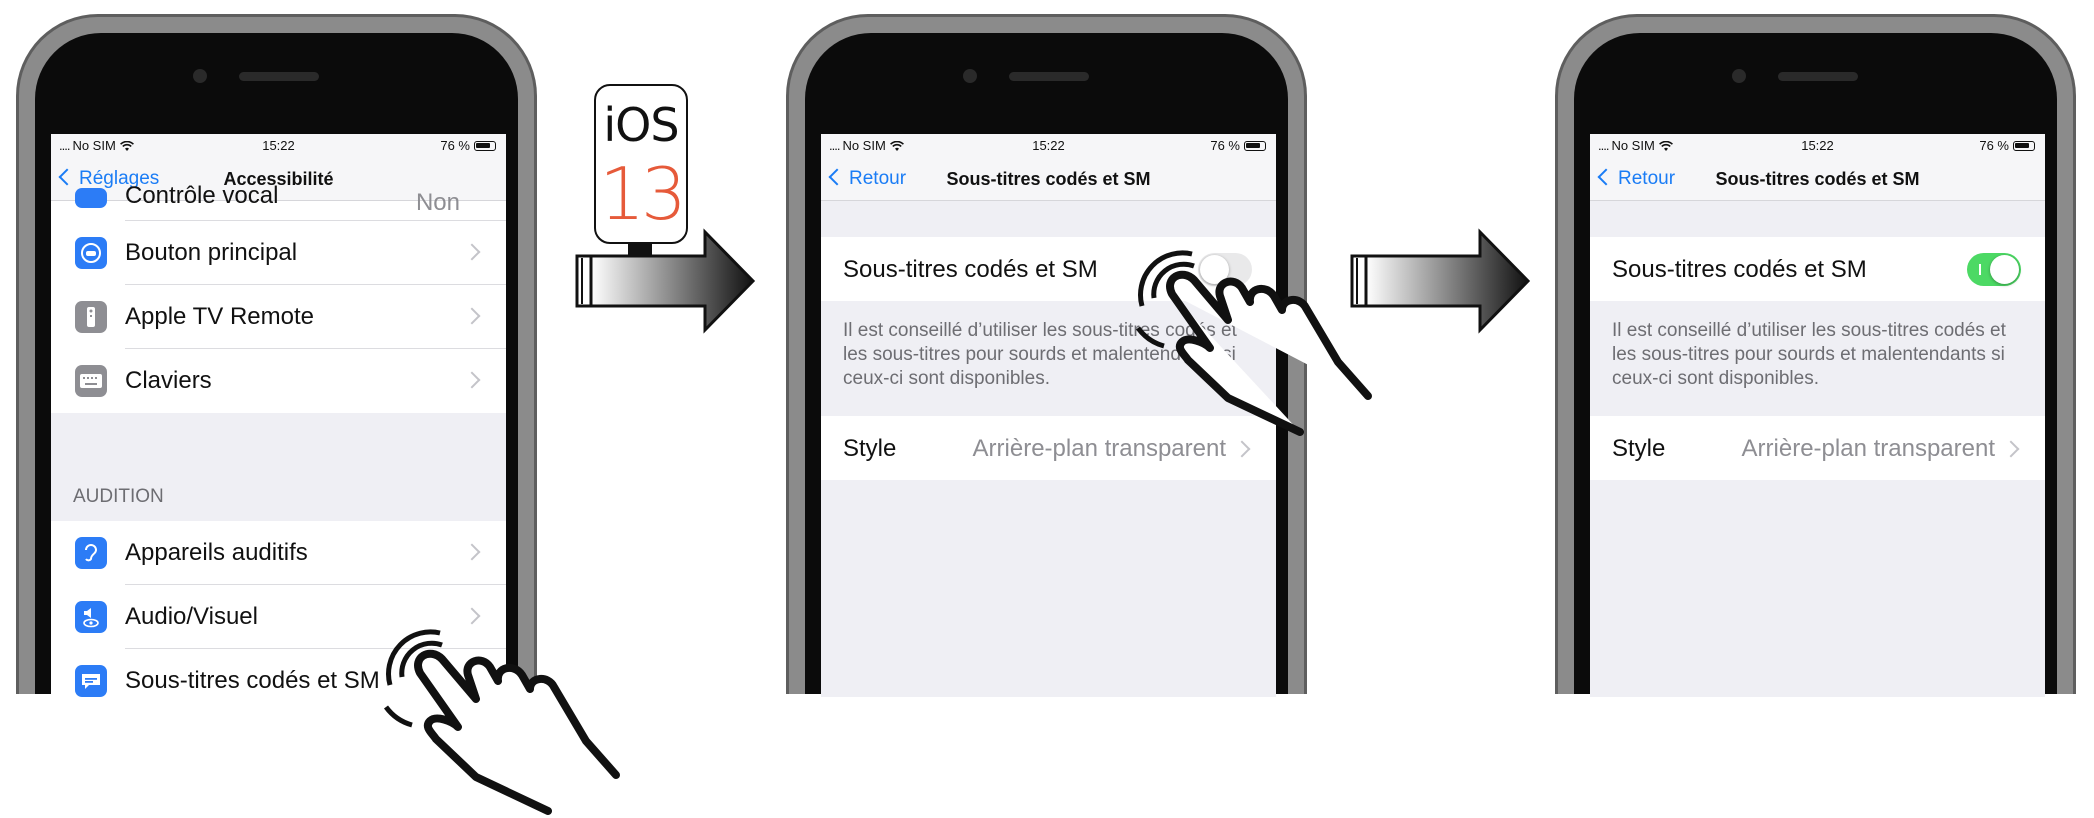  What do you see at coordinates (641, 125) in the screenshot?
I see `ios-label: iOS` at bounding box center [641, 125].